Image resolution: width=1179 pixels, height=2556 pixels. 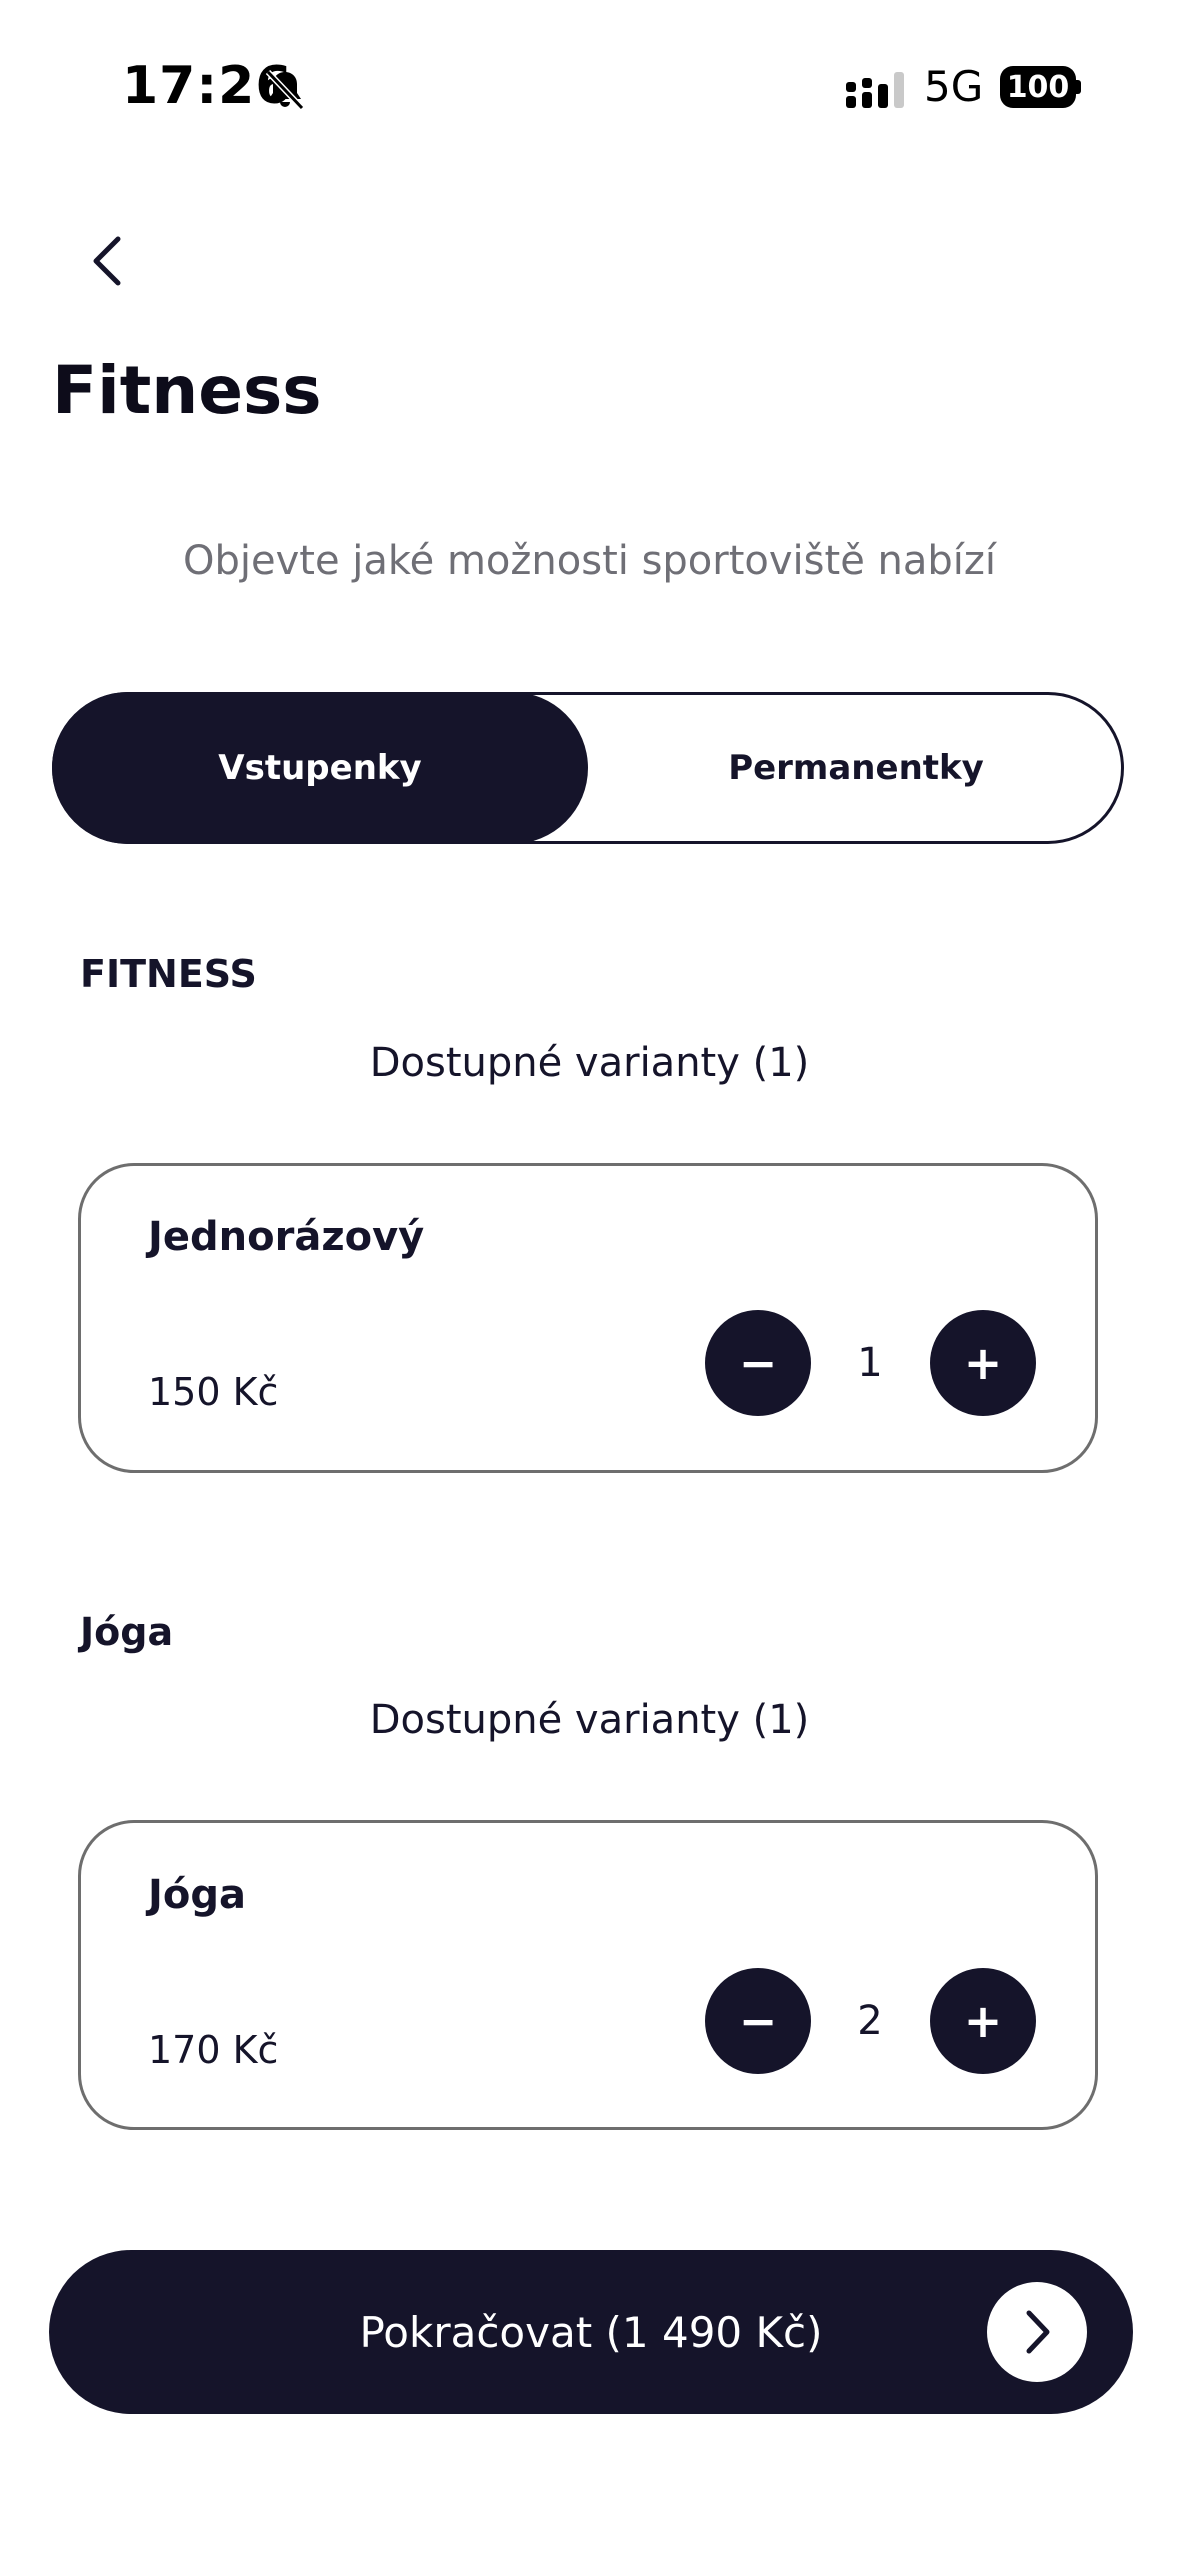 What do you see at coordinates (1037, 2332) in the screenshot?
I see `chevron-right-icon` at bounding box center [1037, 2332].